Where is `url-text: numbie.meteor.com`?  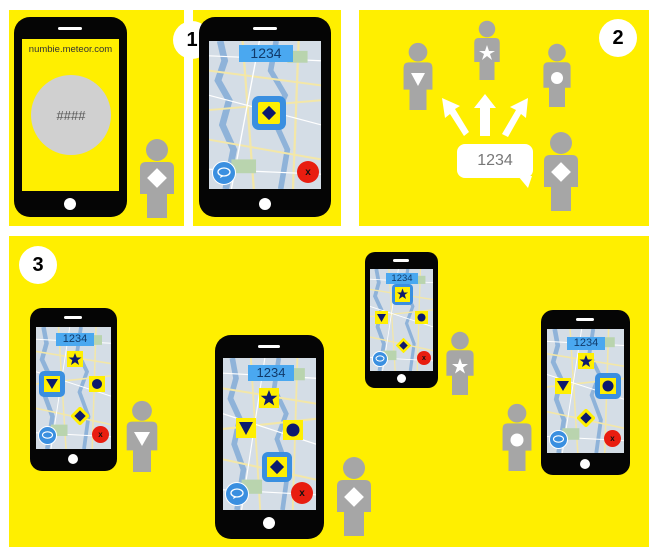 url-text: numbie.meteor.com is located at coordinates (70, 49).